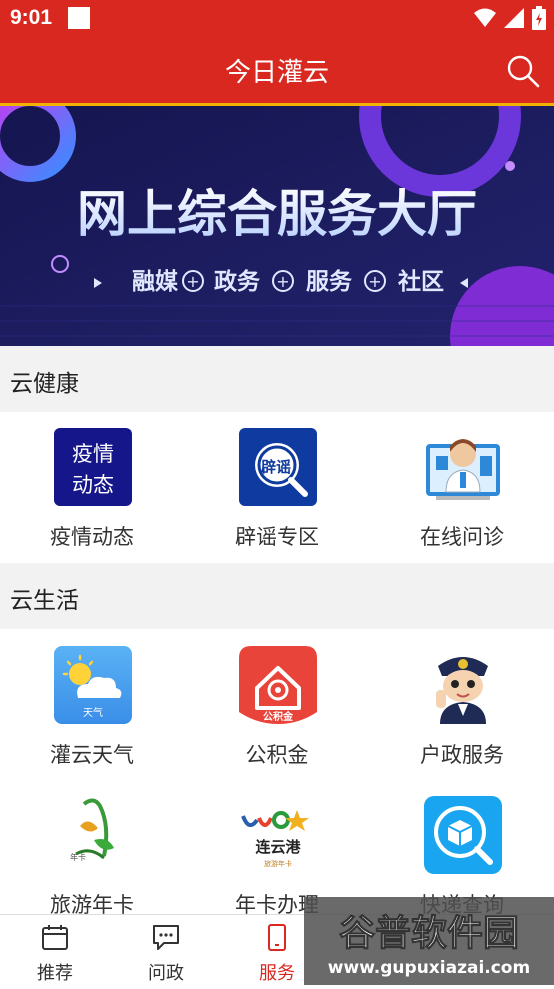  I want to click on banner-tag: 社区, so click(421, 281).